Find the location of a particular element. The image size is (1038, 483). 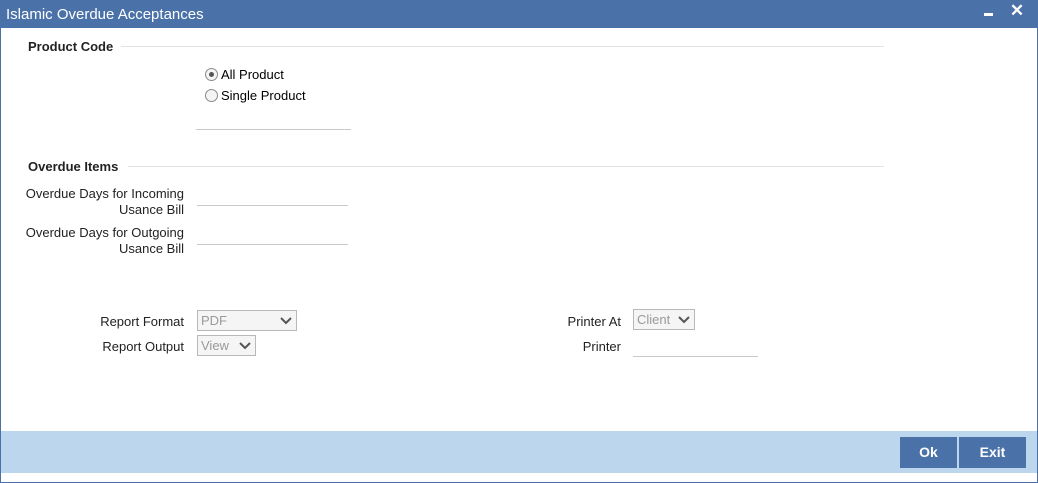

close-button: ✕ is located at coordinates (1017, 13).